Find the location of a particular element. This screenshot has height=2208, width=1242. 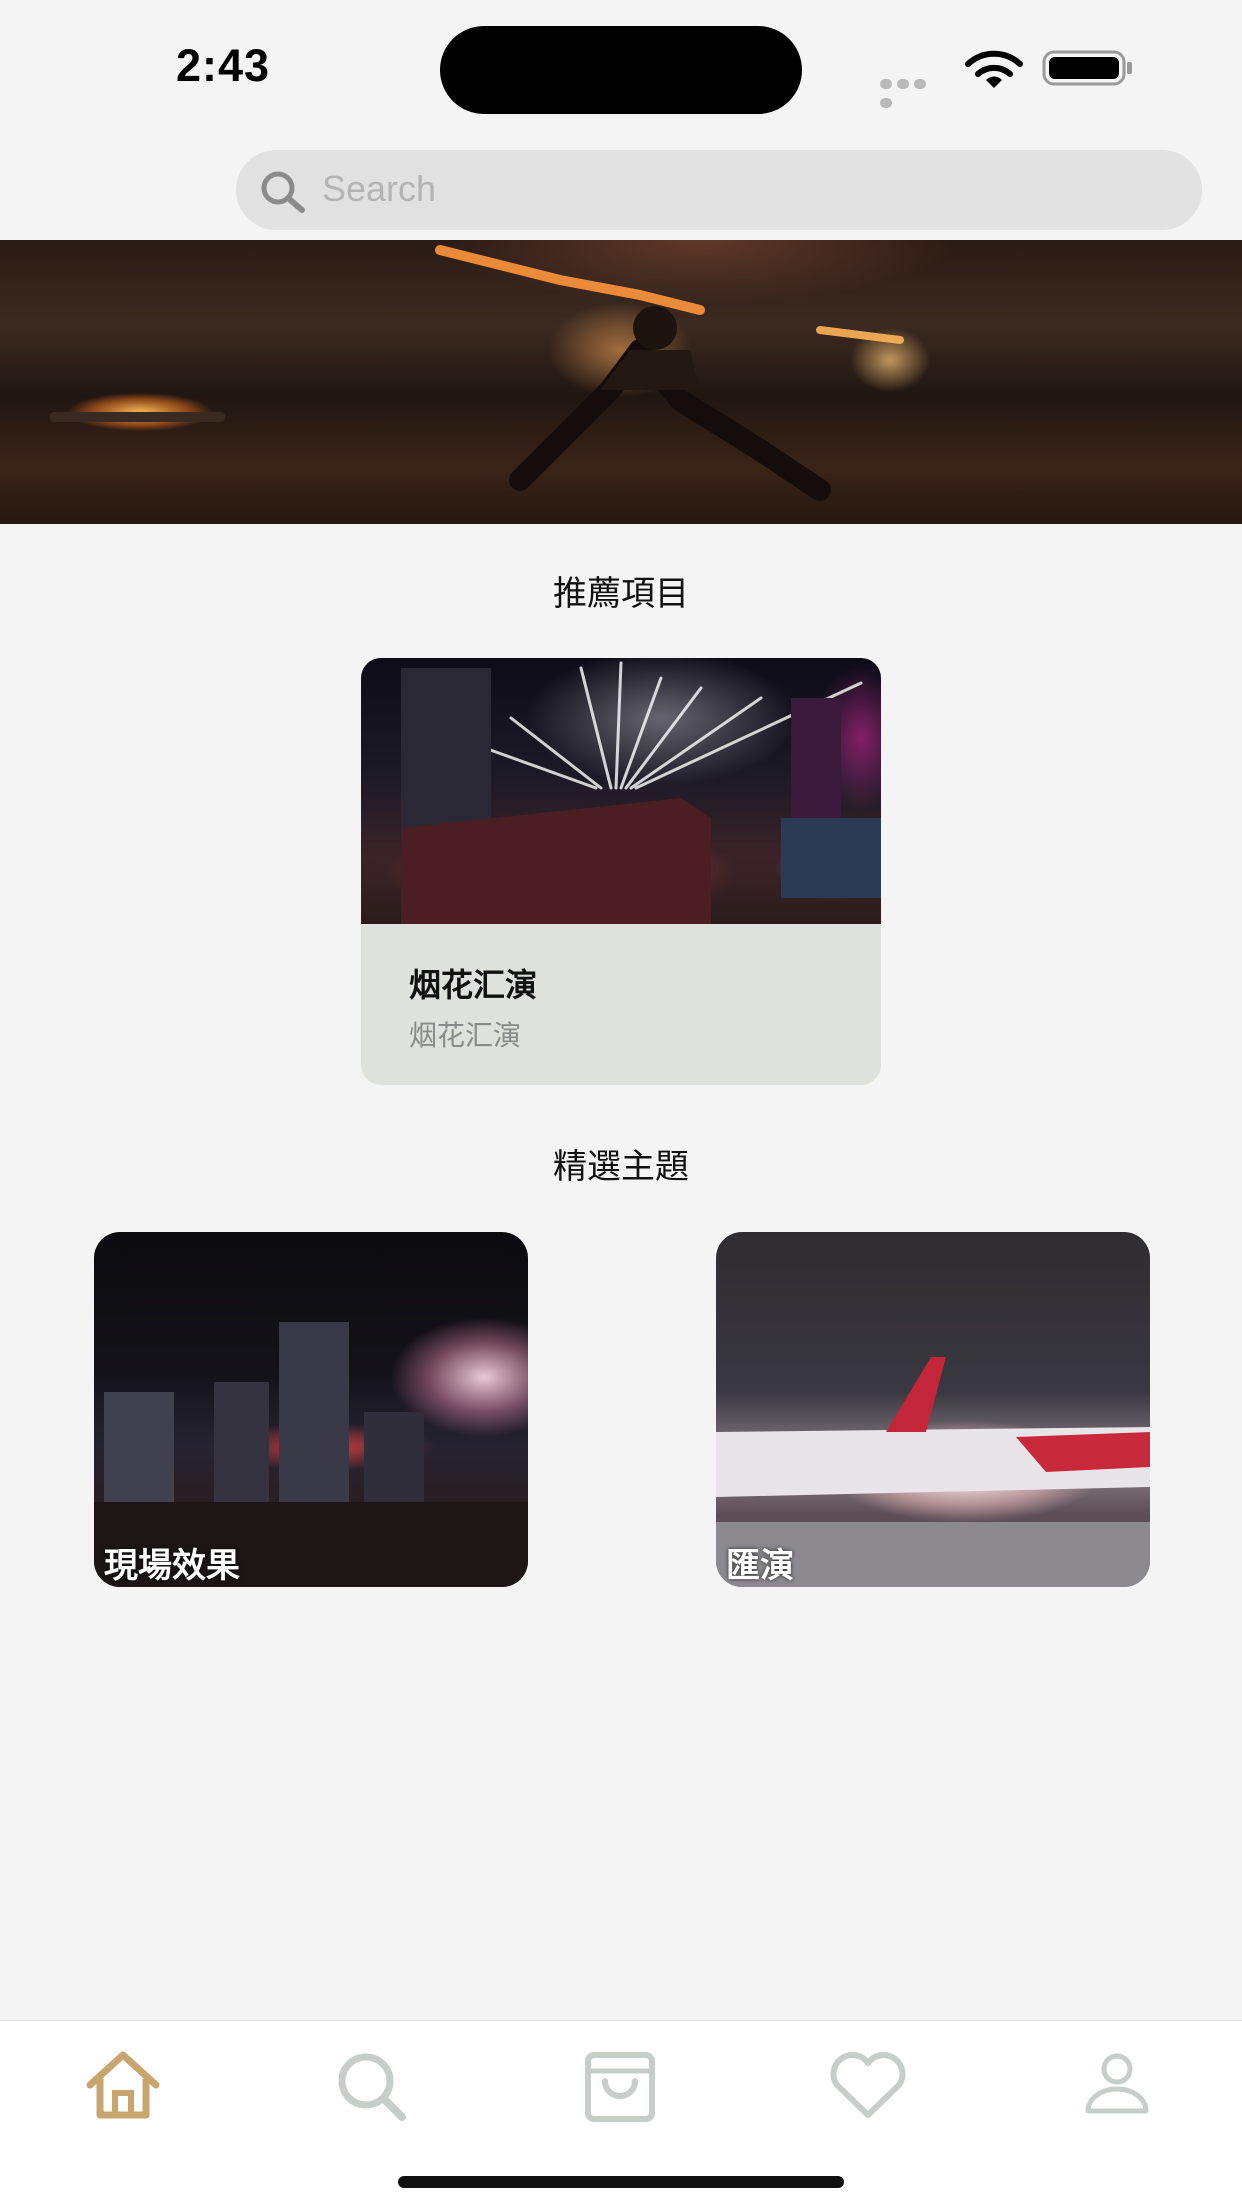

featured-card: 烟花汇演 烟花汇演 is located at coordinates (621, 871).